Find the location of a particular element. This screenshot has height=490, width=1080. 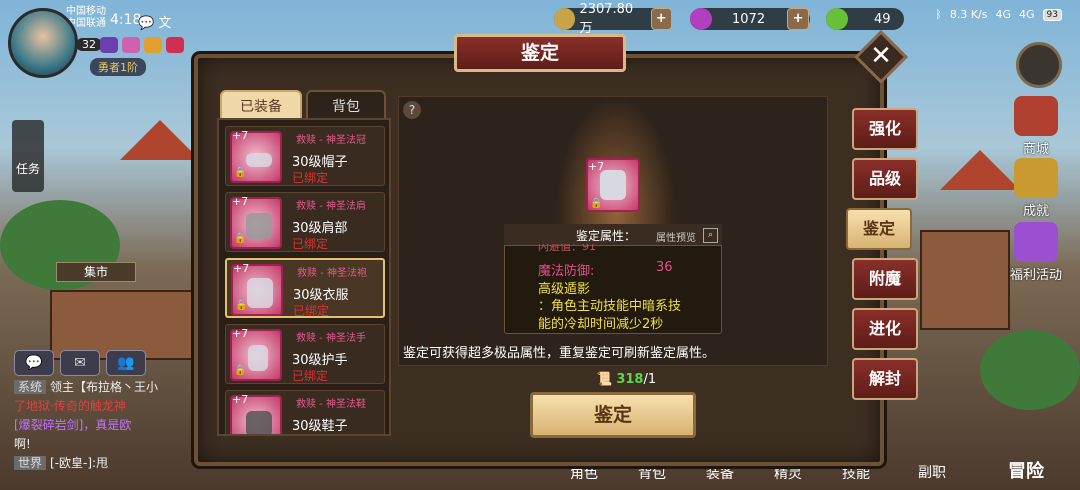

item-set-name: 救赎 - 神圣法手 is located at coordinates (331, 338).